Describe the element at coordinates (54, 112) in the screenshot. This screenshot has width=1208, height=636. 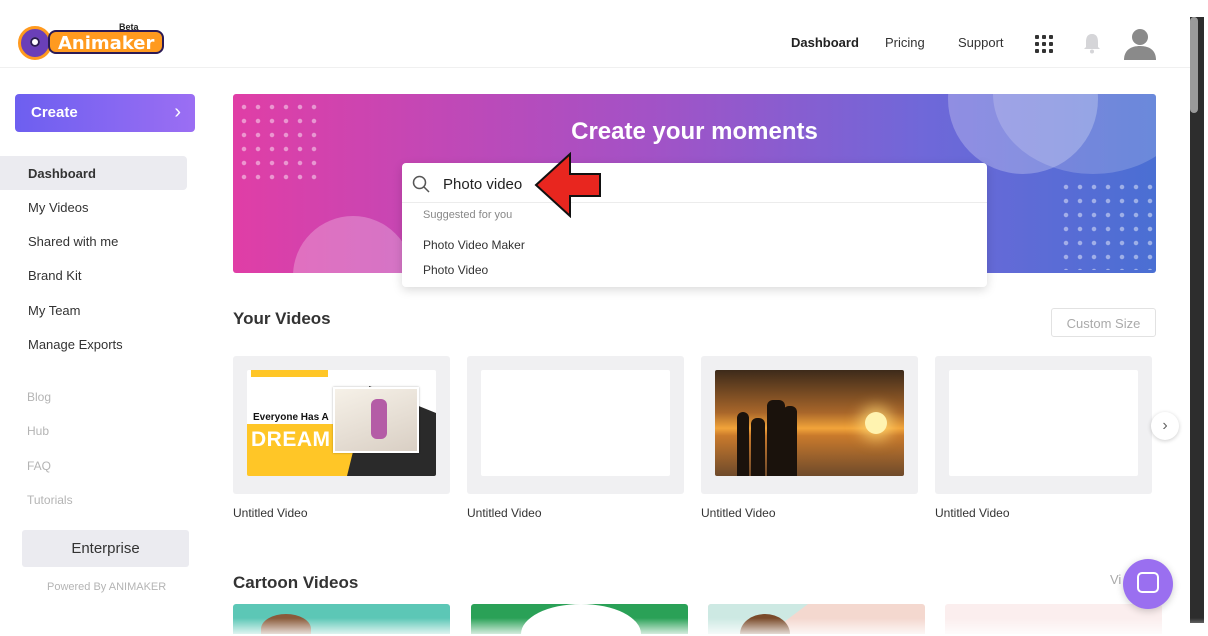
I see `create-label: Create` at that location.